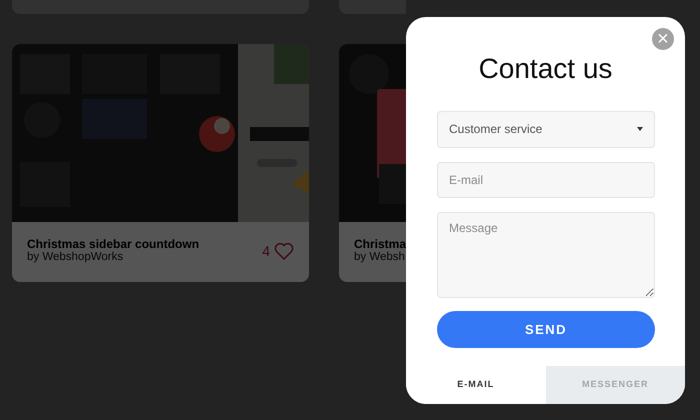 This screenshot has width=700, height=420. I want to click on card-title: Christmas sidebar countdown, so click(113, 244).